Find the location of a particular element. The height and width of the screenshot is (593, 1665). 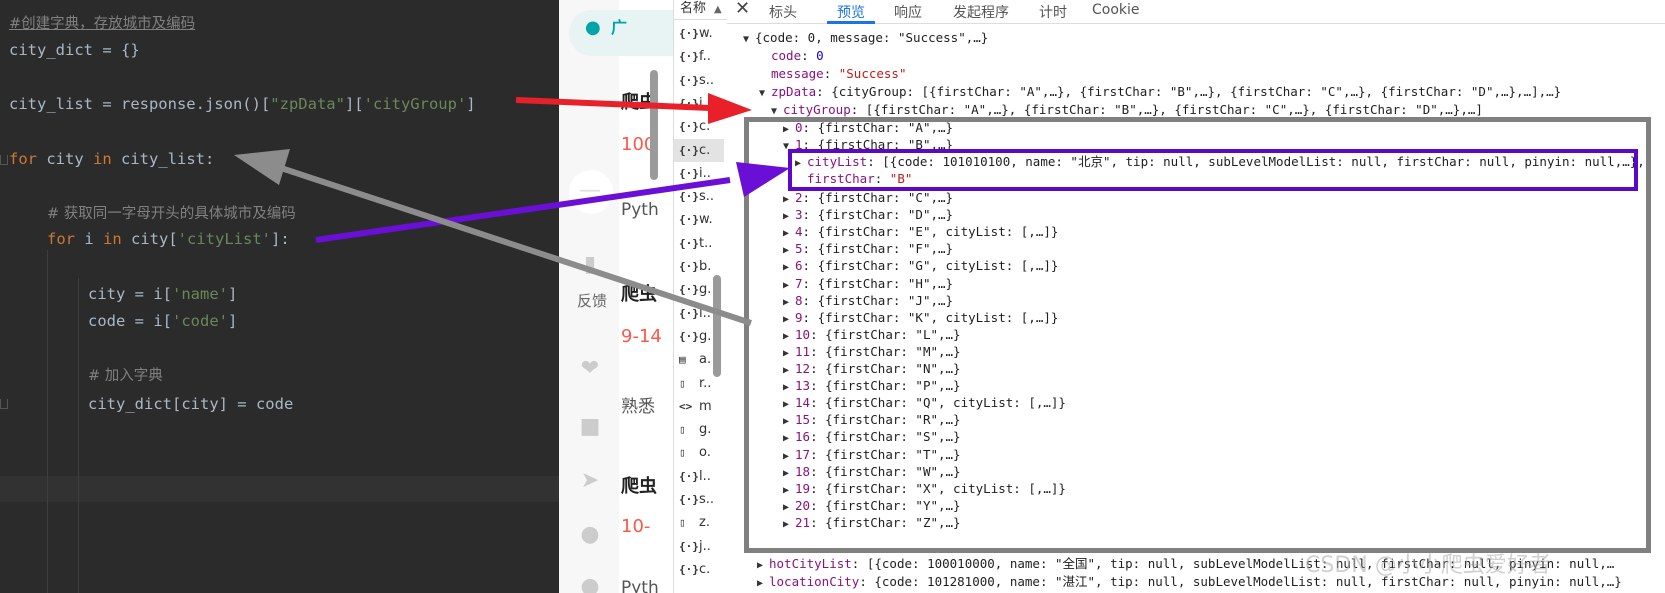

csdn-watermark: CSDN @小小爬虫爱好者 is located at coordinates (1428, 565).